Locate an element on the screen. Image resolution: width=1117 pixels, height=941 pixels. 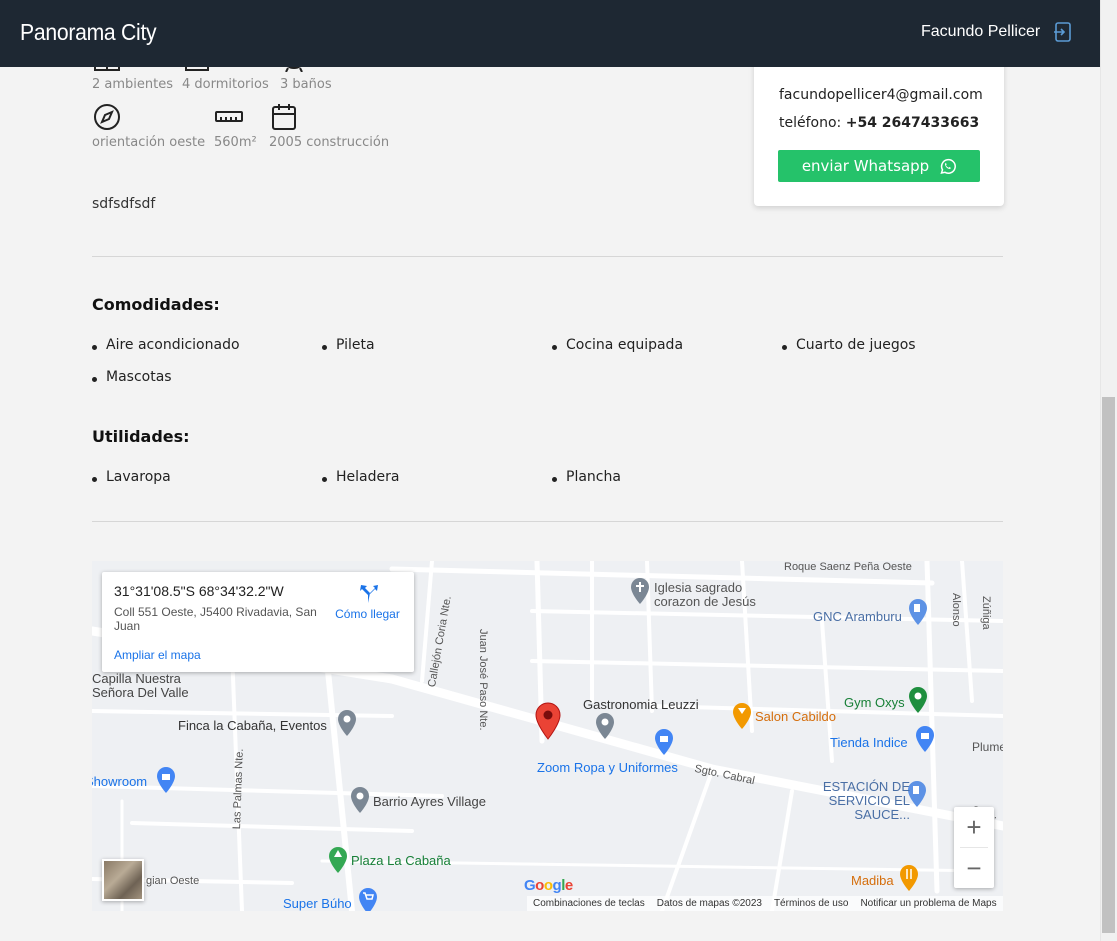
contact-phone: teléfono: +54 2647433663 is located at coordinates (879, 123).